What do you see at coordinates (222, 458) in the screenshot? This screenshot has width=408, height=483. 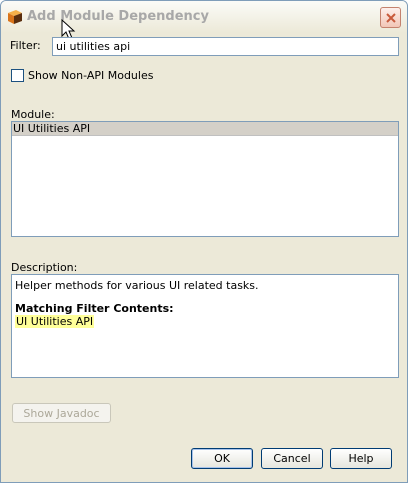 I see `ok-button: OK` at bounding box center [222, 458].